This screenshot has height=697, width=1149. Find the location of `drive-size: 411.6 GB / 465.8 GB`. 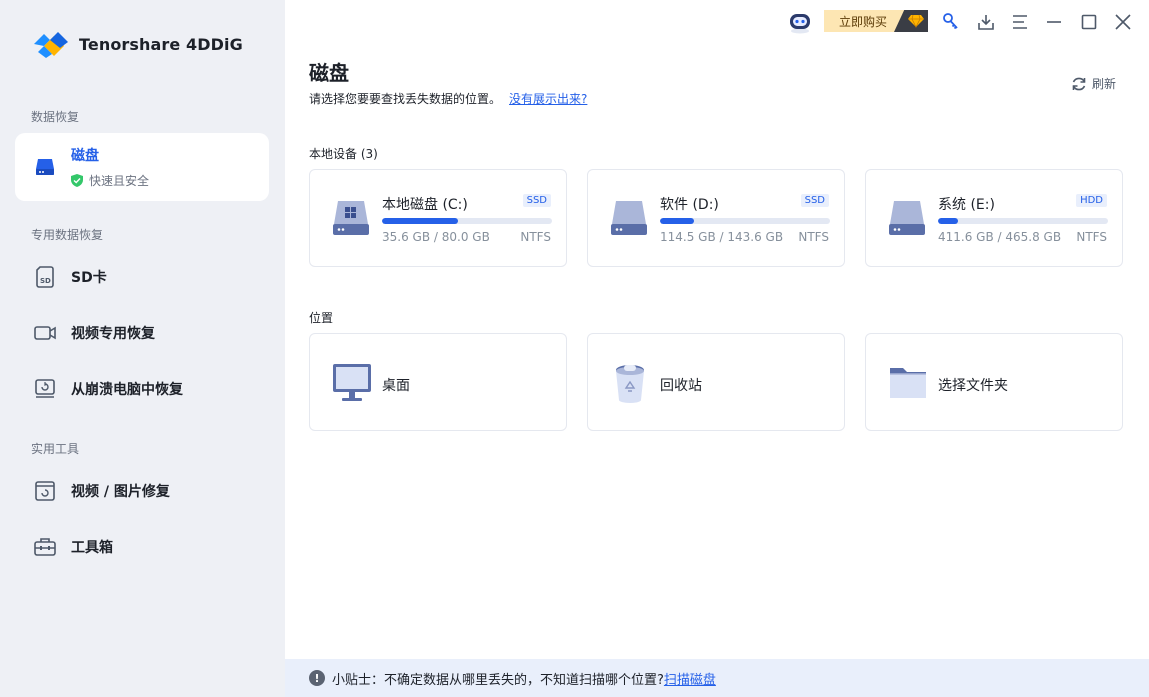

drive-size: 411.6 GB / 465.8 GB is located at coordinates (1000, 237).